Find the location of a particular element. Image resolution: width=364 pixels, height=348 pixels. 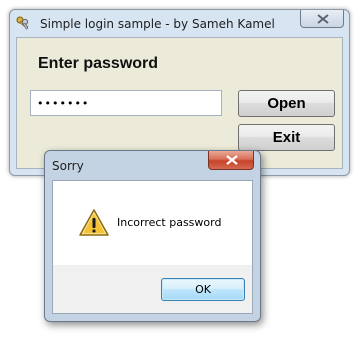

main-close-button is located at coordinates (322, 19).